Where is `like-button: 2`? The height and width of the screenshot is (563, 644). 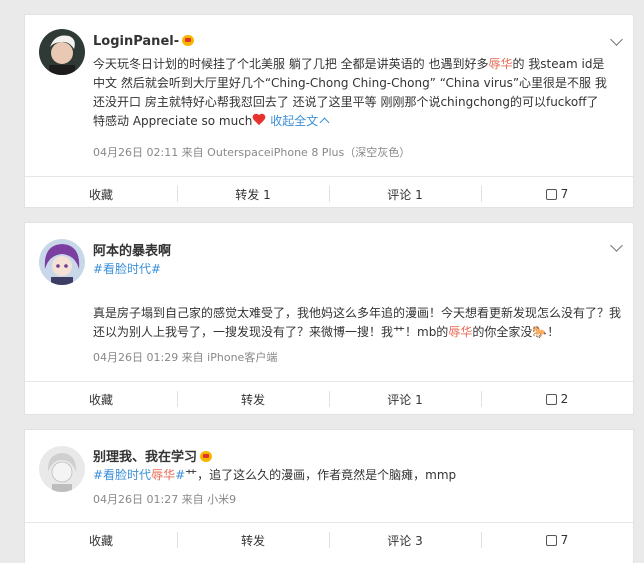
like-button: 2 is located at coordinates (557, 399).